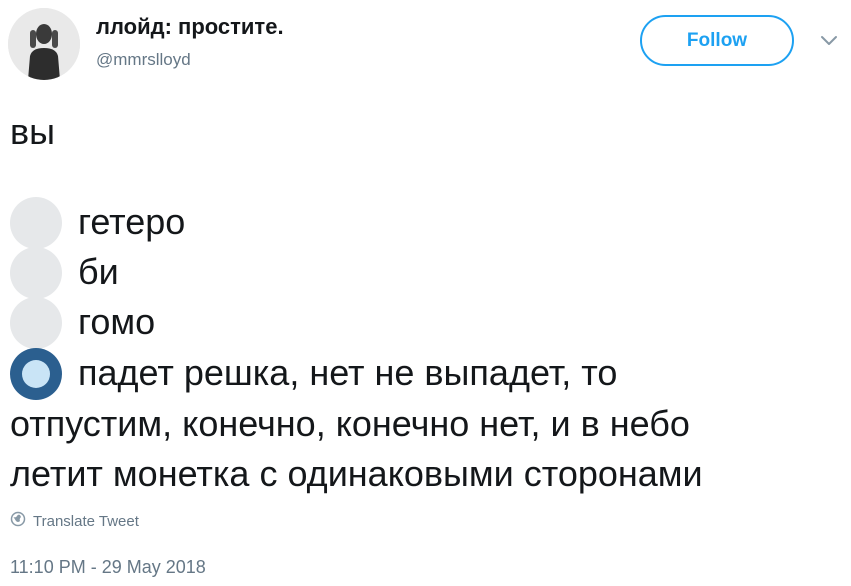 The image size is (851, 586). I want to click on follow-button: Follow, so click(717, 40).